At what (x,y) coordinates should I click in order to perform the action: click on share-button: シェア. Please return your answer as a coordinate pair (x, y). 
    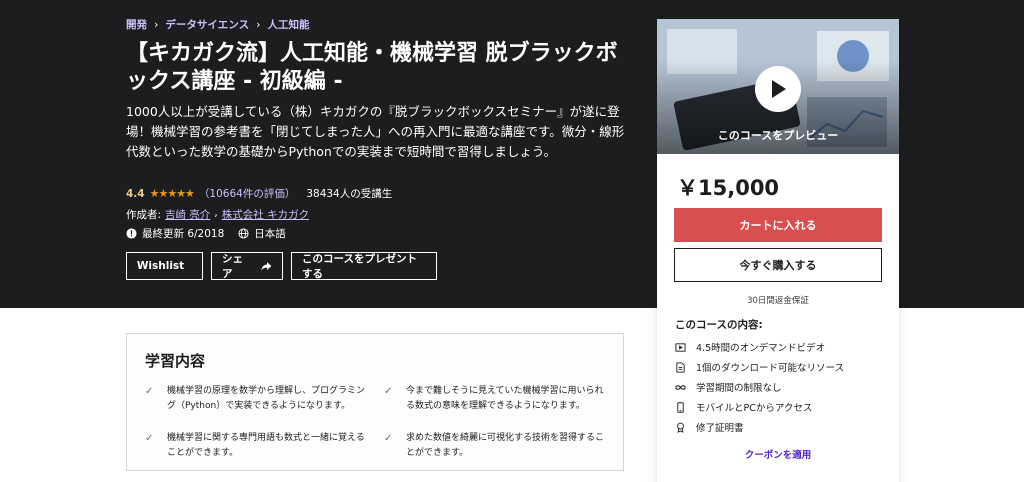
    Looking at the image, I should click on (247, 266).